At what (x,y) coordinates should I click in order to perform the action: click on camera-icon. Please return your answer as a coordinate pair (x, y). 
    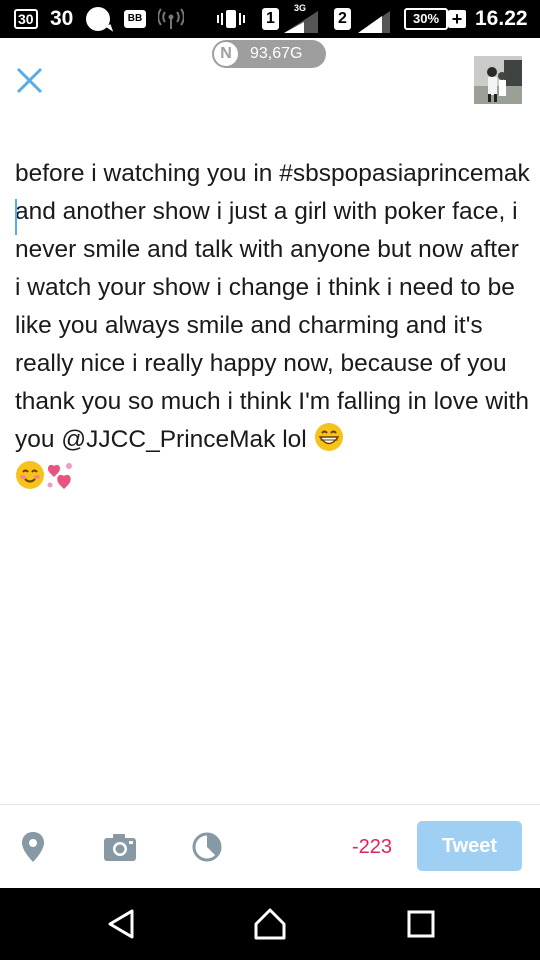
    Looking at the image, I should click on (120, 847).